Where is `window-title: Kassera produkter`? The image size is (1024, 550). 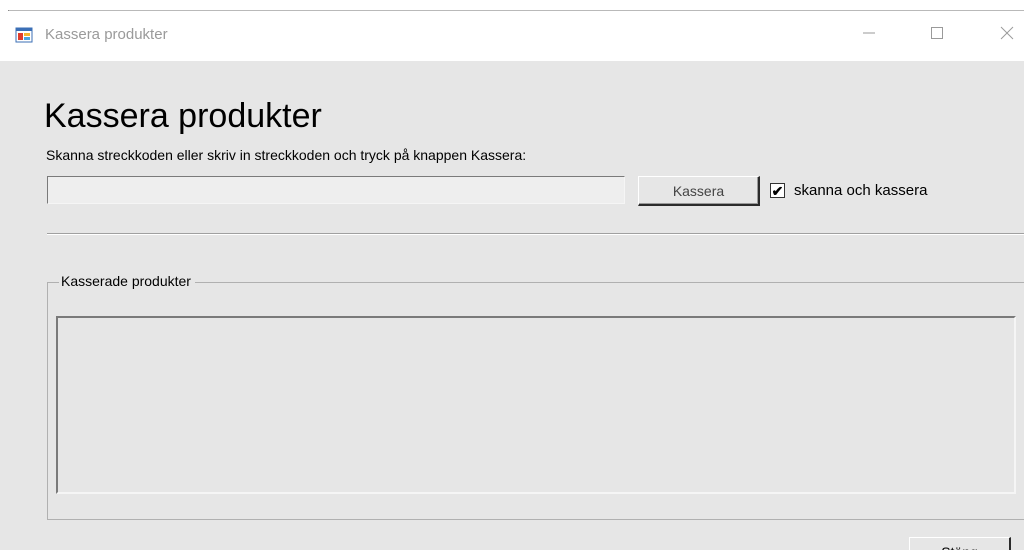 window-title: Kassera produkter is located at coordinates (106, 34).